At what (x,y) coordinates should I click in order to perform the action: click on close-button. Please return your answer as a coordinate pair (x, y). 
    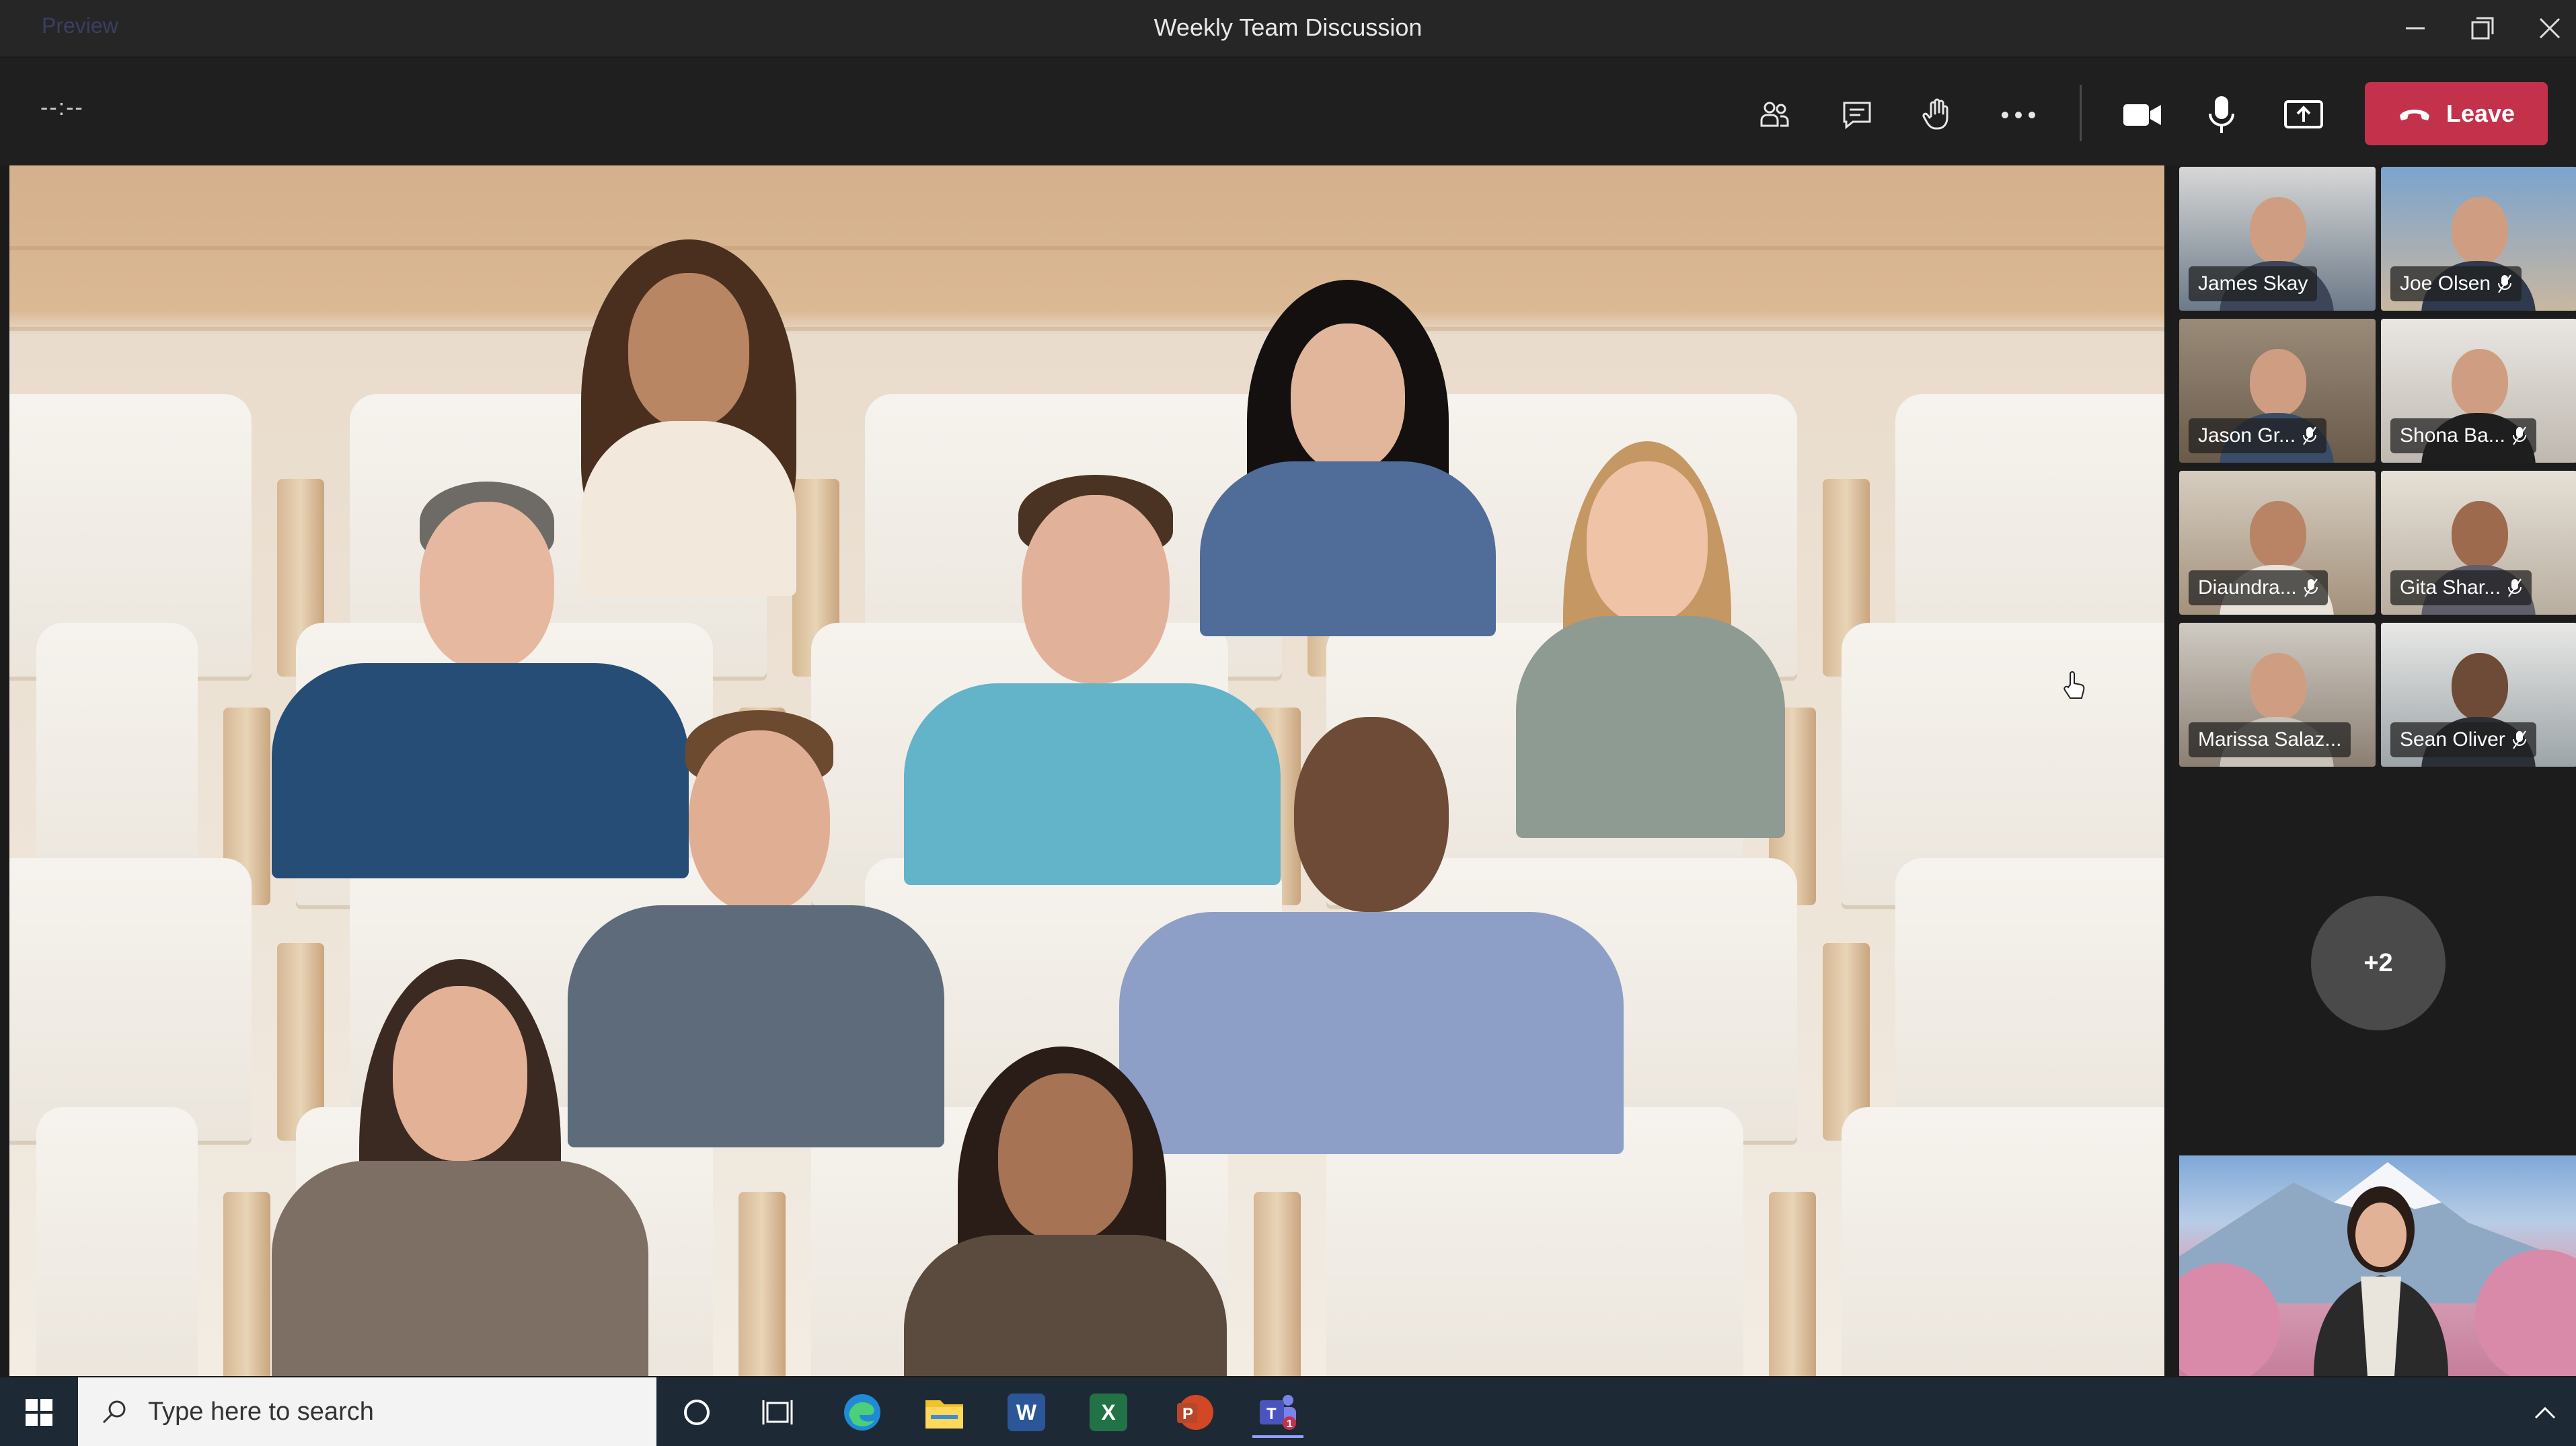
    Looking at the image, I should click on (2548, 28).